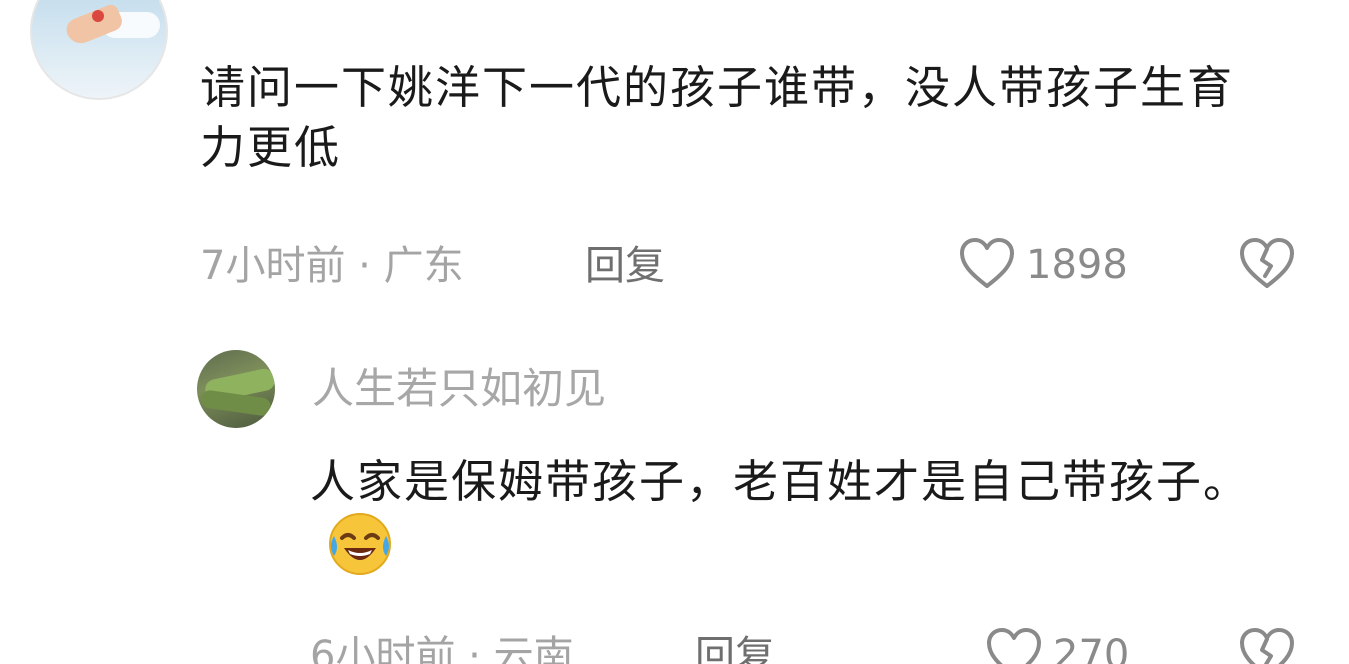  Describe the element at coordinates (1077, 265) in the screenshot. I see `like-count: 1898` at that location.